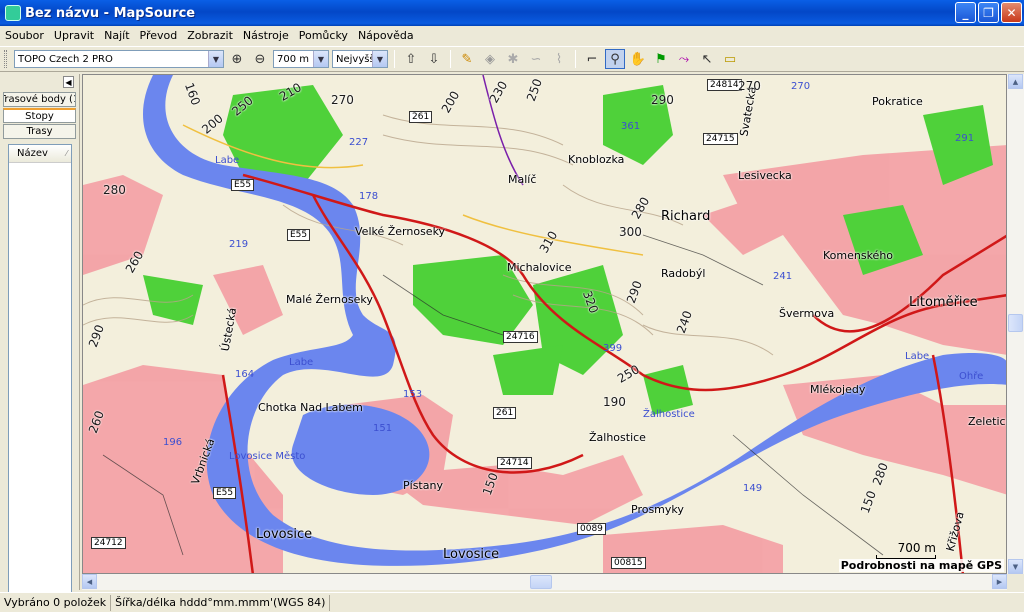 Image resolution: width=1024 pixels, height=612 pixels. Describe the element at coordinates (116, 35) in the screenshot. I see `menu-najit: Najít` at that location.